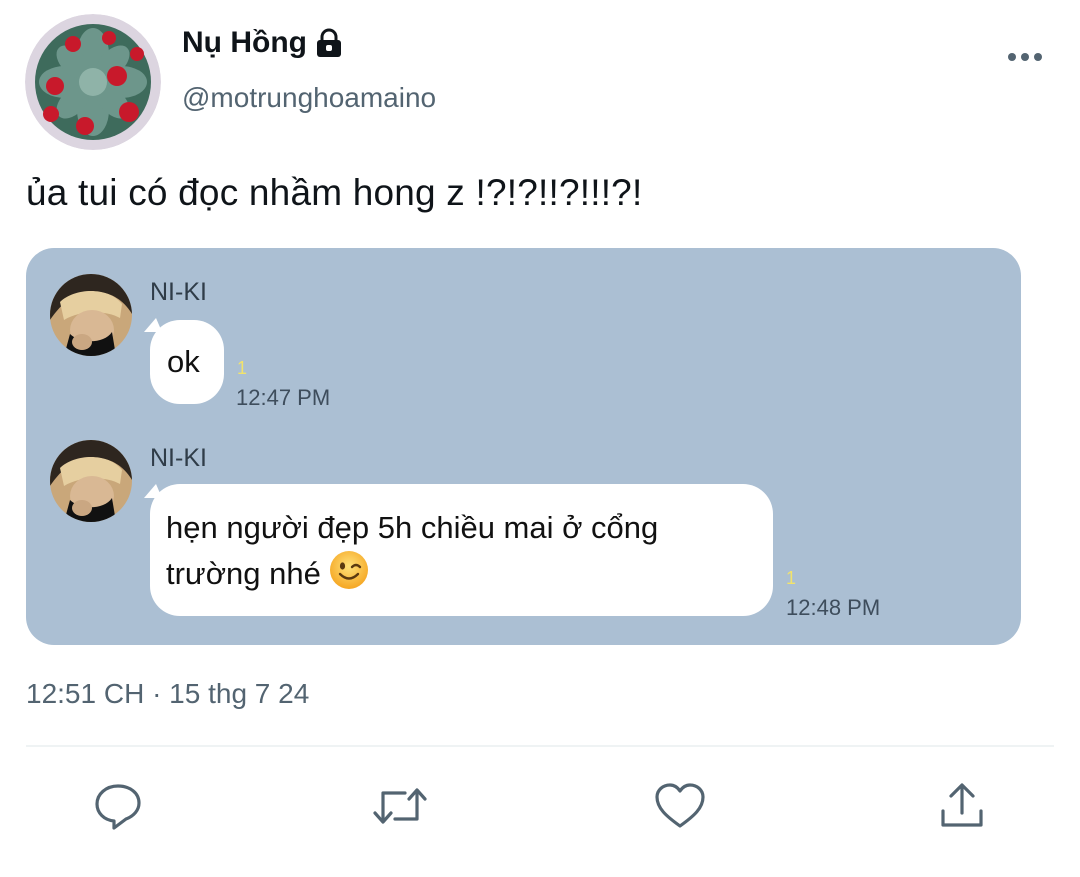  I want to click on tweet-text: ủa tui có đọc nhầm hong z !?!?!!?!!!?!, so click(334, 192).